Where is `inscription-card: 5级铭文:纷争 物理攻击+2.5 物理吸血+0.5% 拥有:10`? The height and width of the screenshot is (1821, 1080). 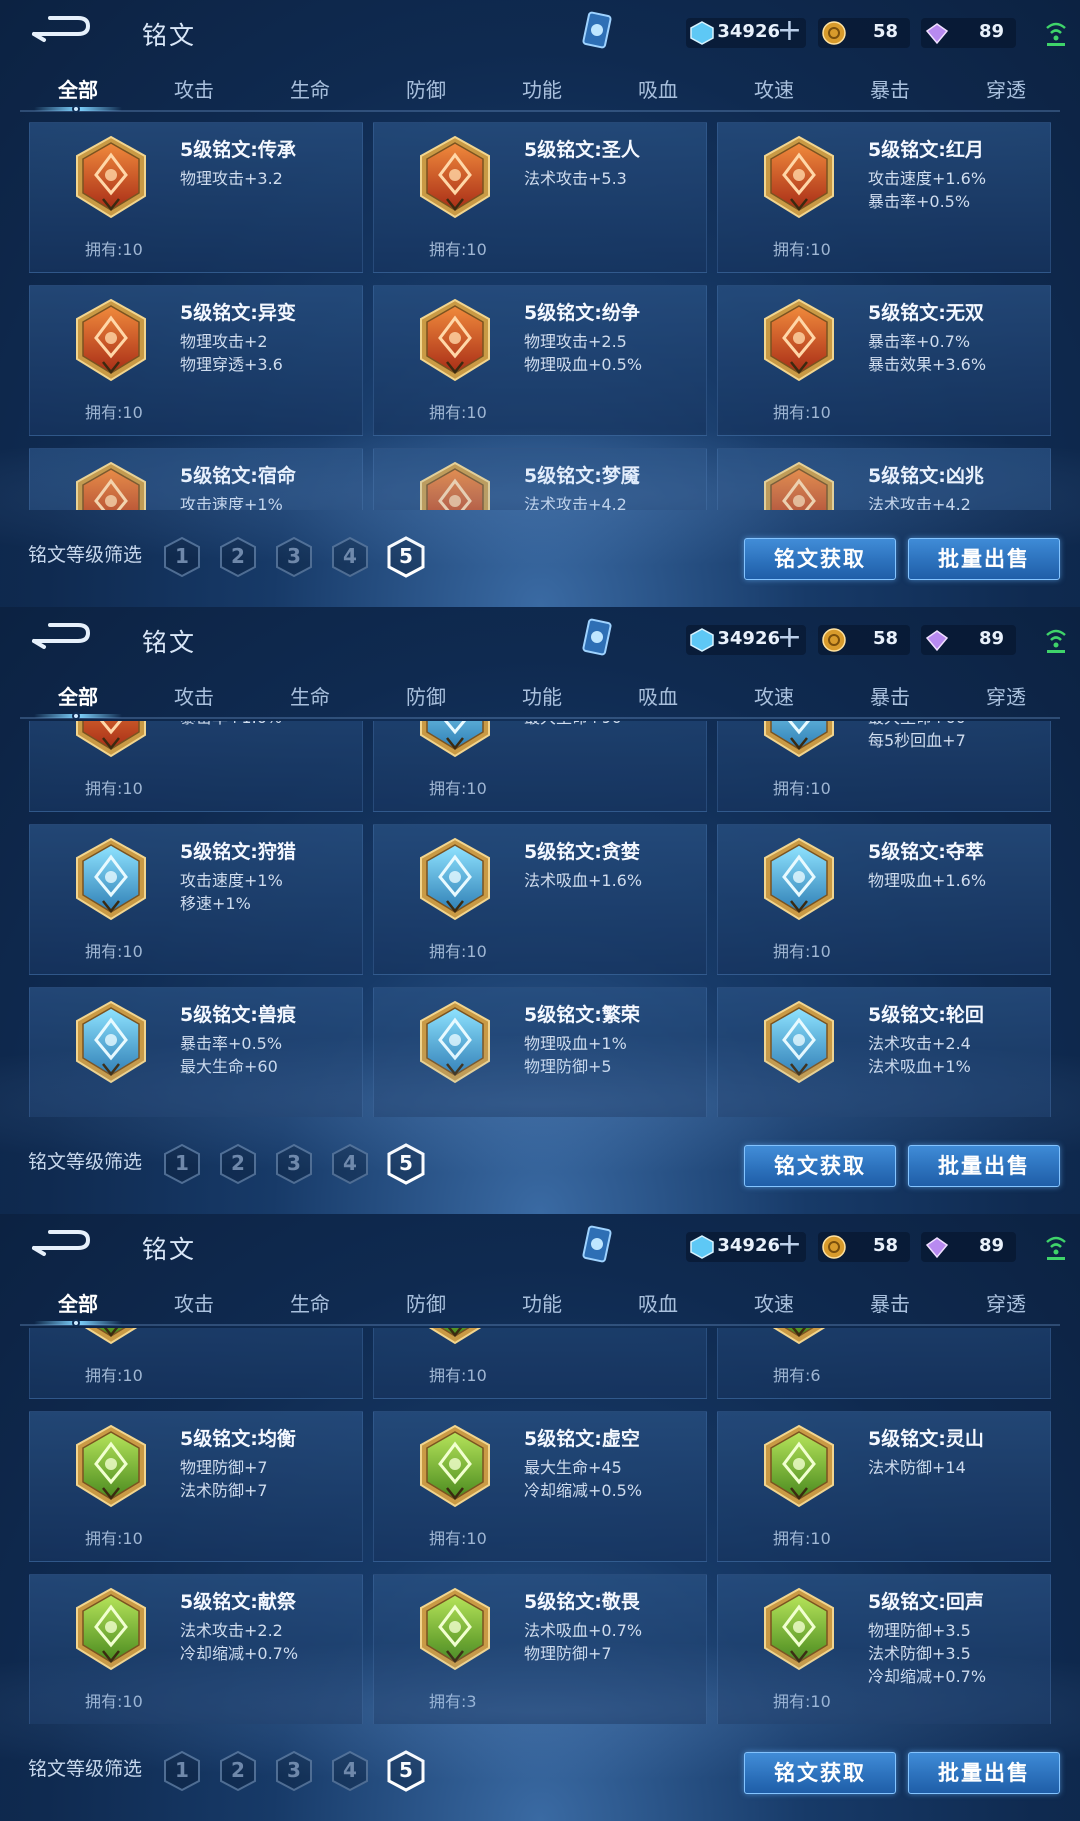
inscription-card: 5级铭文:纷争 物理攻击+2.5 物理吸血+0.5% 拥有:10 is located at coordinates (540, 360).